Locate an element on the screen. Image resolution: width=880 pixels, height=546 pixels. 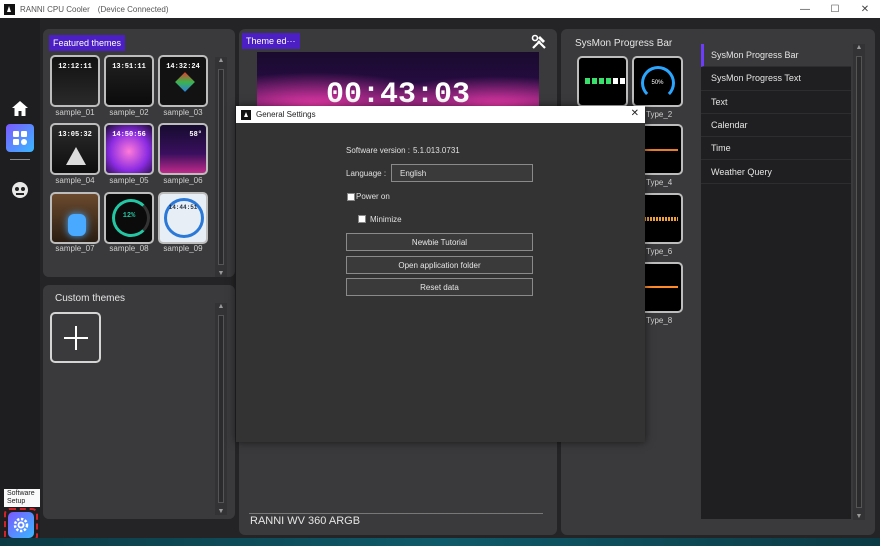
software-version-label: Software version : is located at coordinates (378, 150).